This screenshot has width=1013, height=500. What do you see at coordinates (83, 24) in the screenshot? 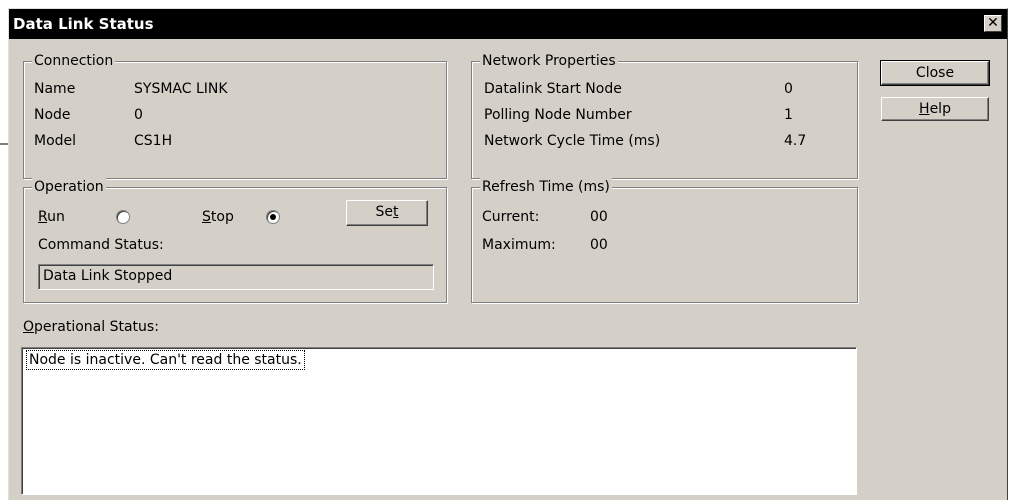
I see `window-title: Data Link Status` at bounding box center [83, 24].